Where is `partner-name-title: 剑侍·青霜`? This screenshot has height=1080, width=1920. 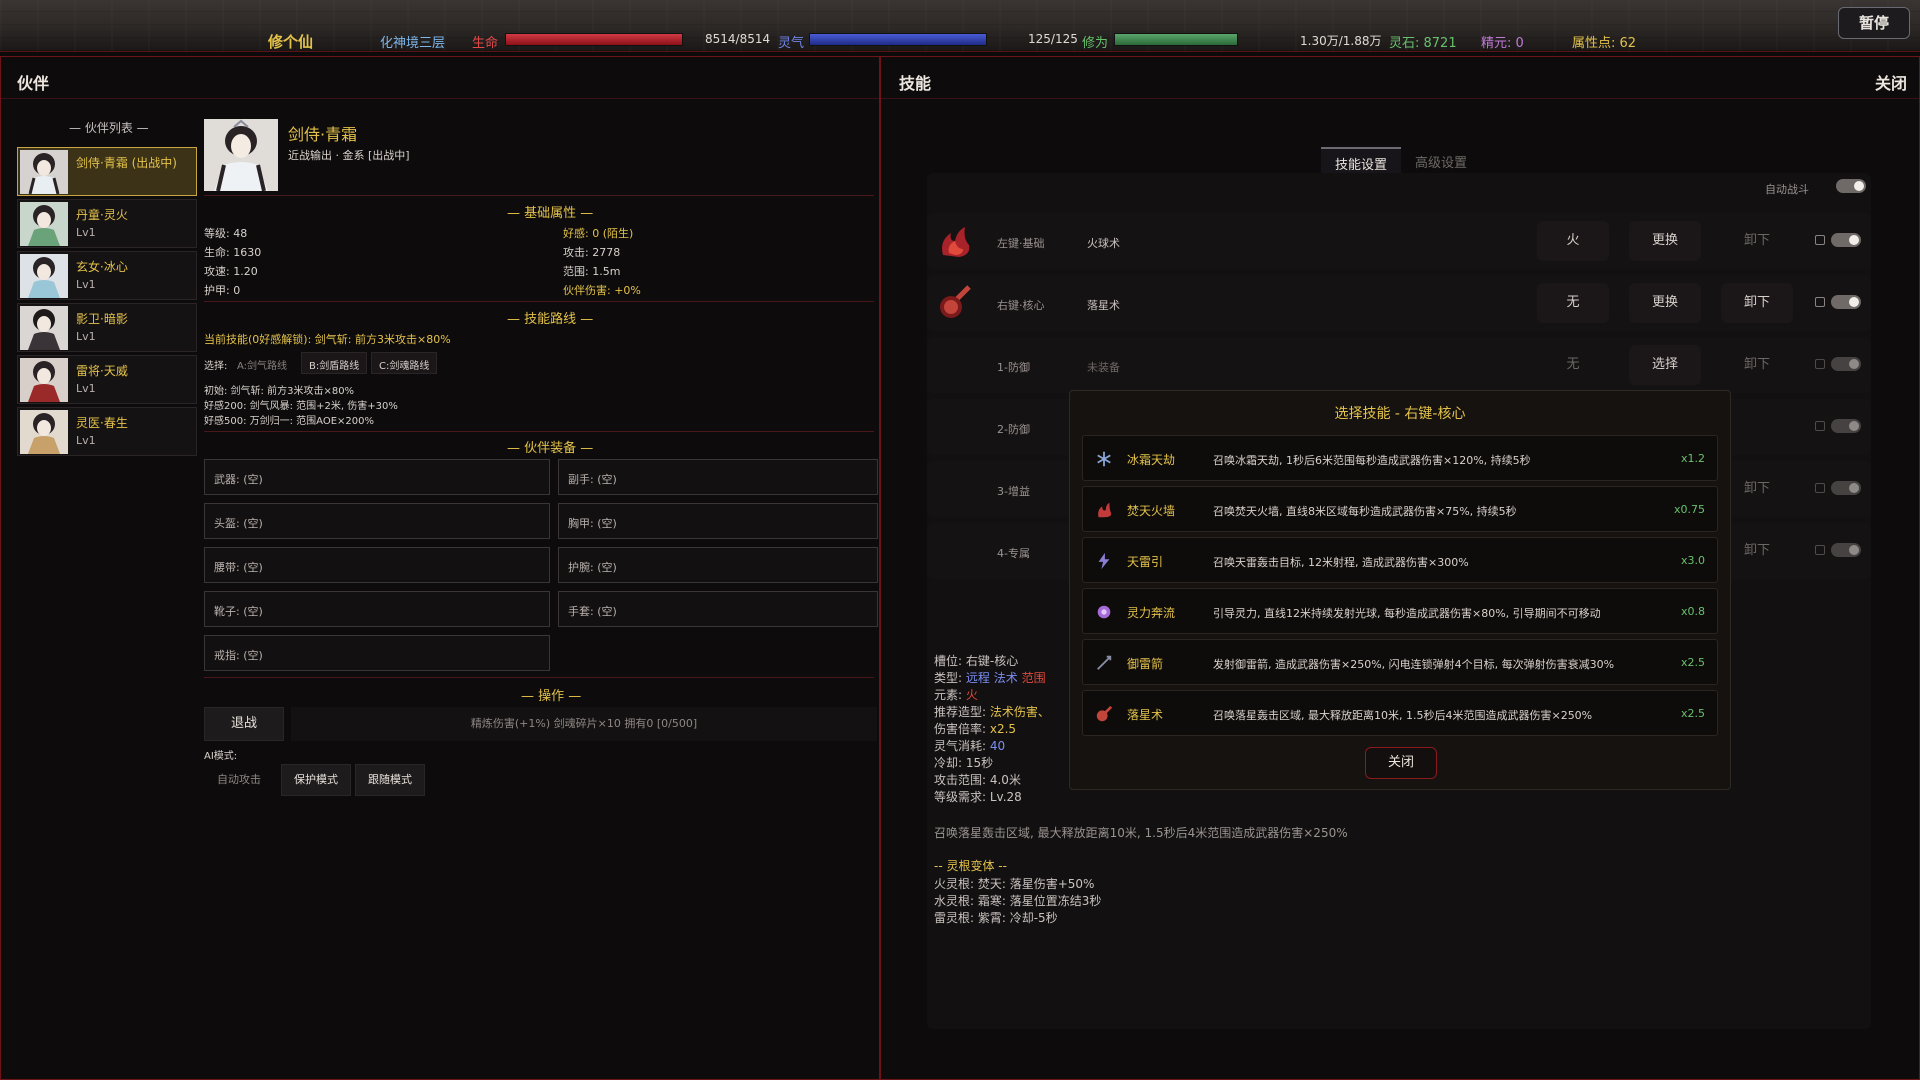
partner-name-title: 剑侍·青霜 is located at coordinates (323, 134).